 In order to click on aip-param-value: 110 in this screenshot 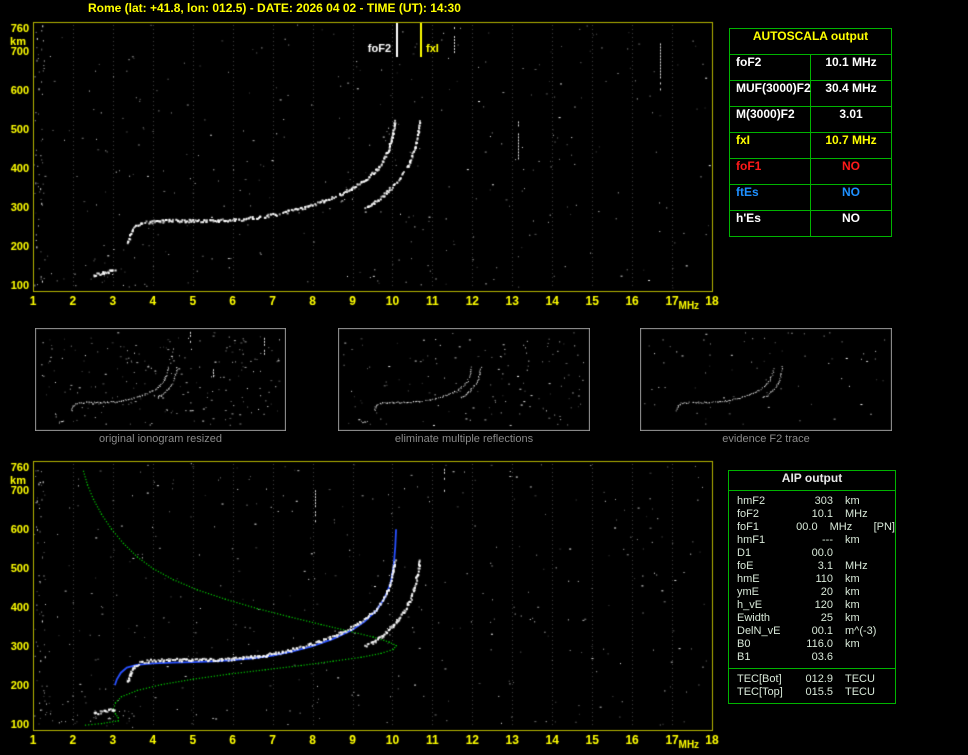, I will do `click(824, 579)`.